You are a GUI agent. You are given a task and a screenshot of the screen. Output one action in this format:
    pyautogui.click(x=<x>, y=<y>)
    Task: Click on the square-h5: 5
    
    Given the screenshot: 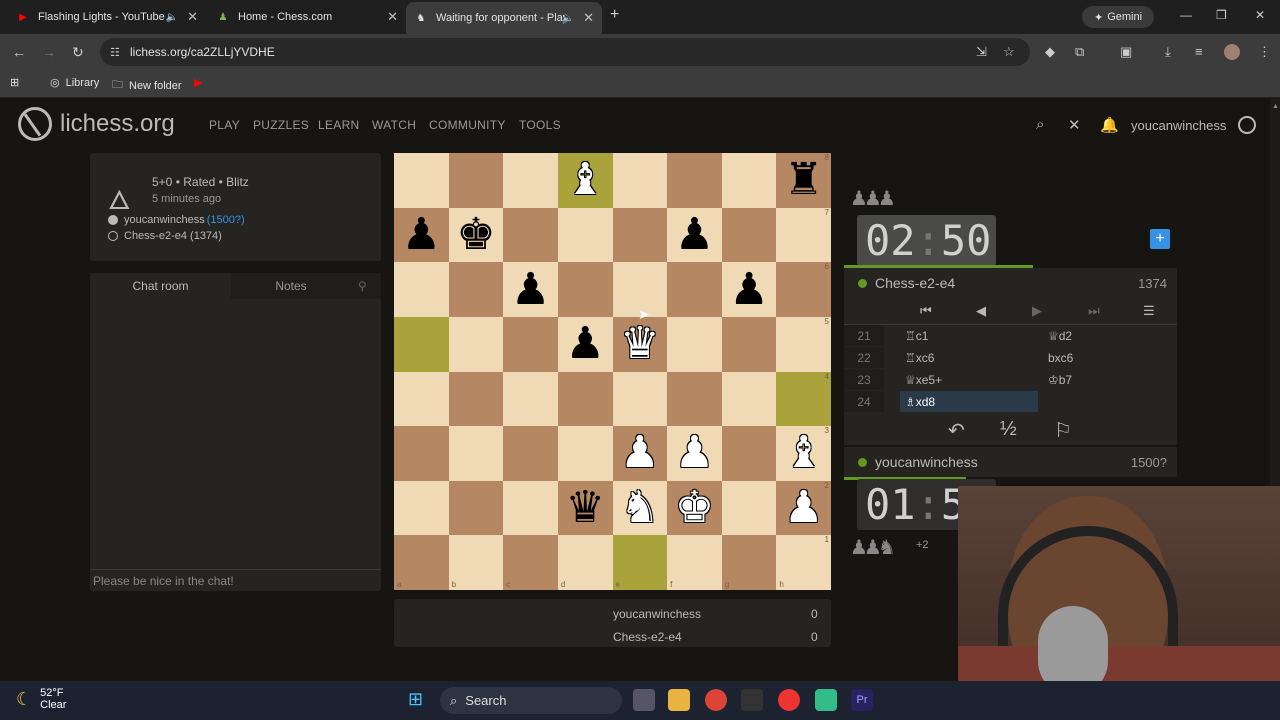 What is the action you would take?
    pyautogui.click(x=803, y=344)
    